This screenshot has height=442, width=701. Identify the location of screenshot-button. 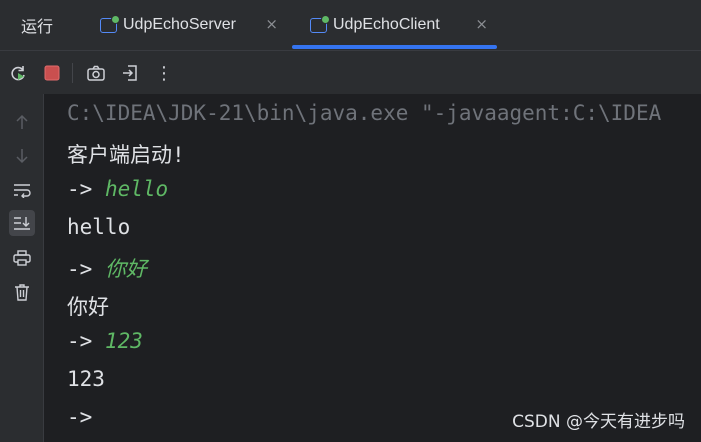
(96, 73).